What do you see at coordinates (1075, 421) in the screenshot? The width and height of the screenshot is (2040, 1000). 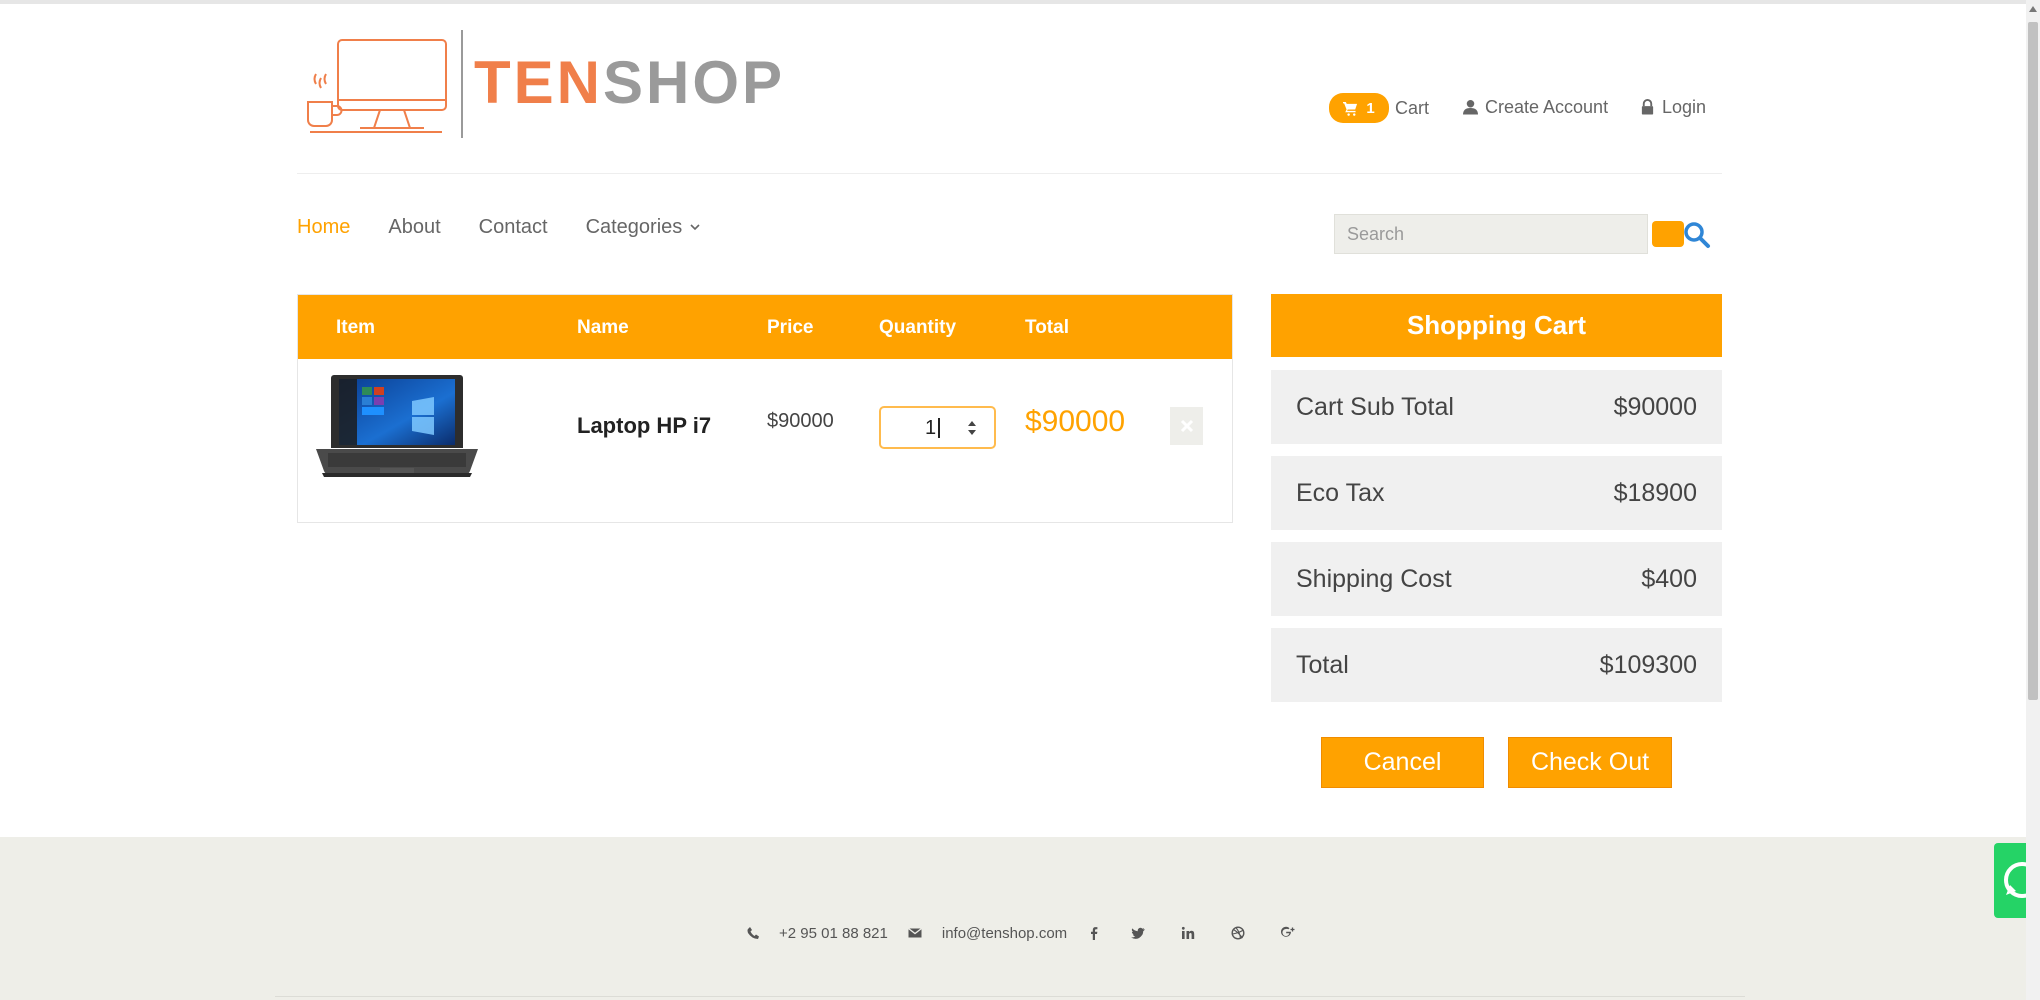 I see `row-total: $90000` at bounding box center [1075, 421].